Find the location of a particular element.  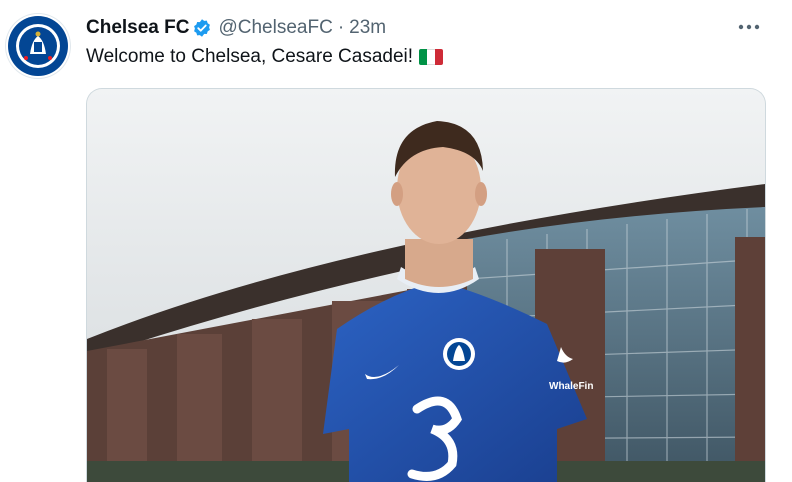

sleeve-sponsor-text: WhaleFin is located at coordinates (571, 386).